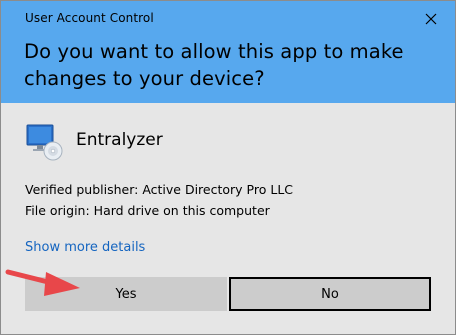 Image resolution: width=456 pixels, height=335 pixels. I want to click on close-button, so click(431, 19).